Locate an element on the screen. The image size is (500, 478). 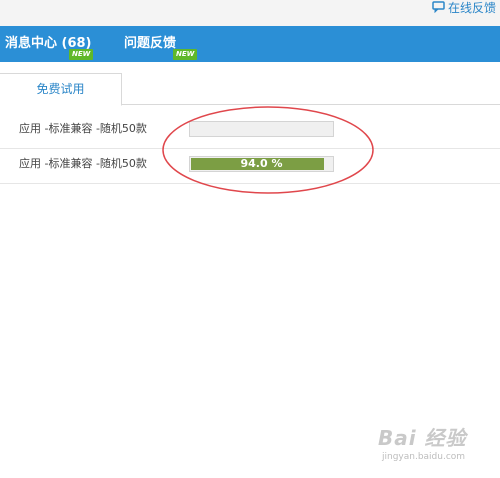
tab-strip: 免费试用 is located at coordinates (250, 84).